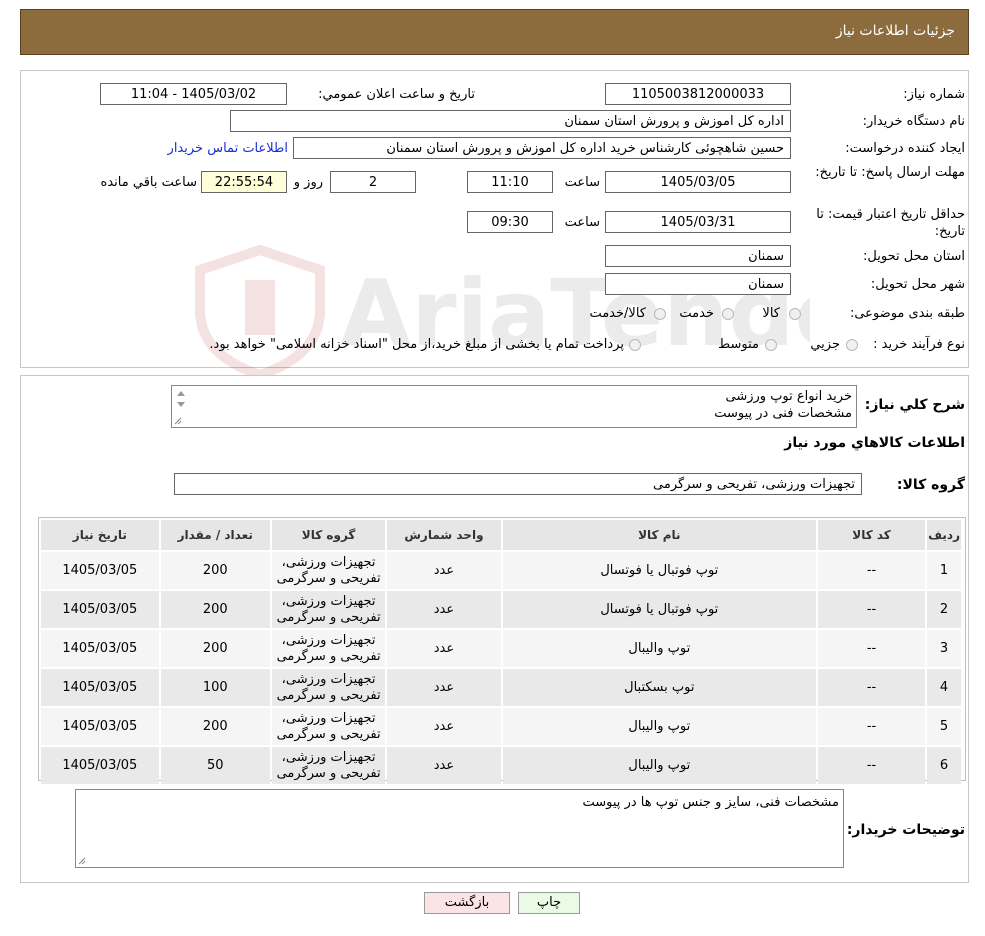  I want to click on goods-info-title: اطلاعات كالاهاي مورد نياز, so click(874, 443).